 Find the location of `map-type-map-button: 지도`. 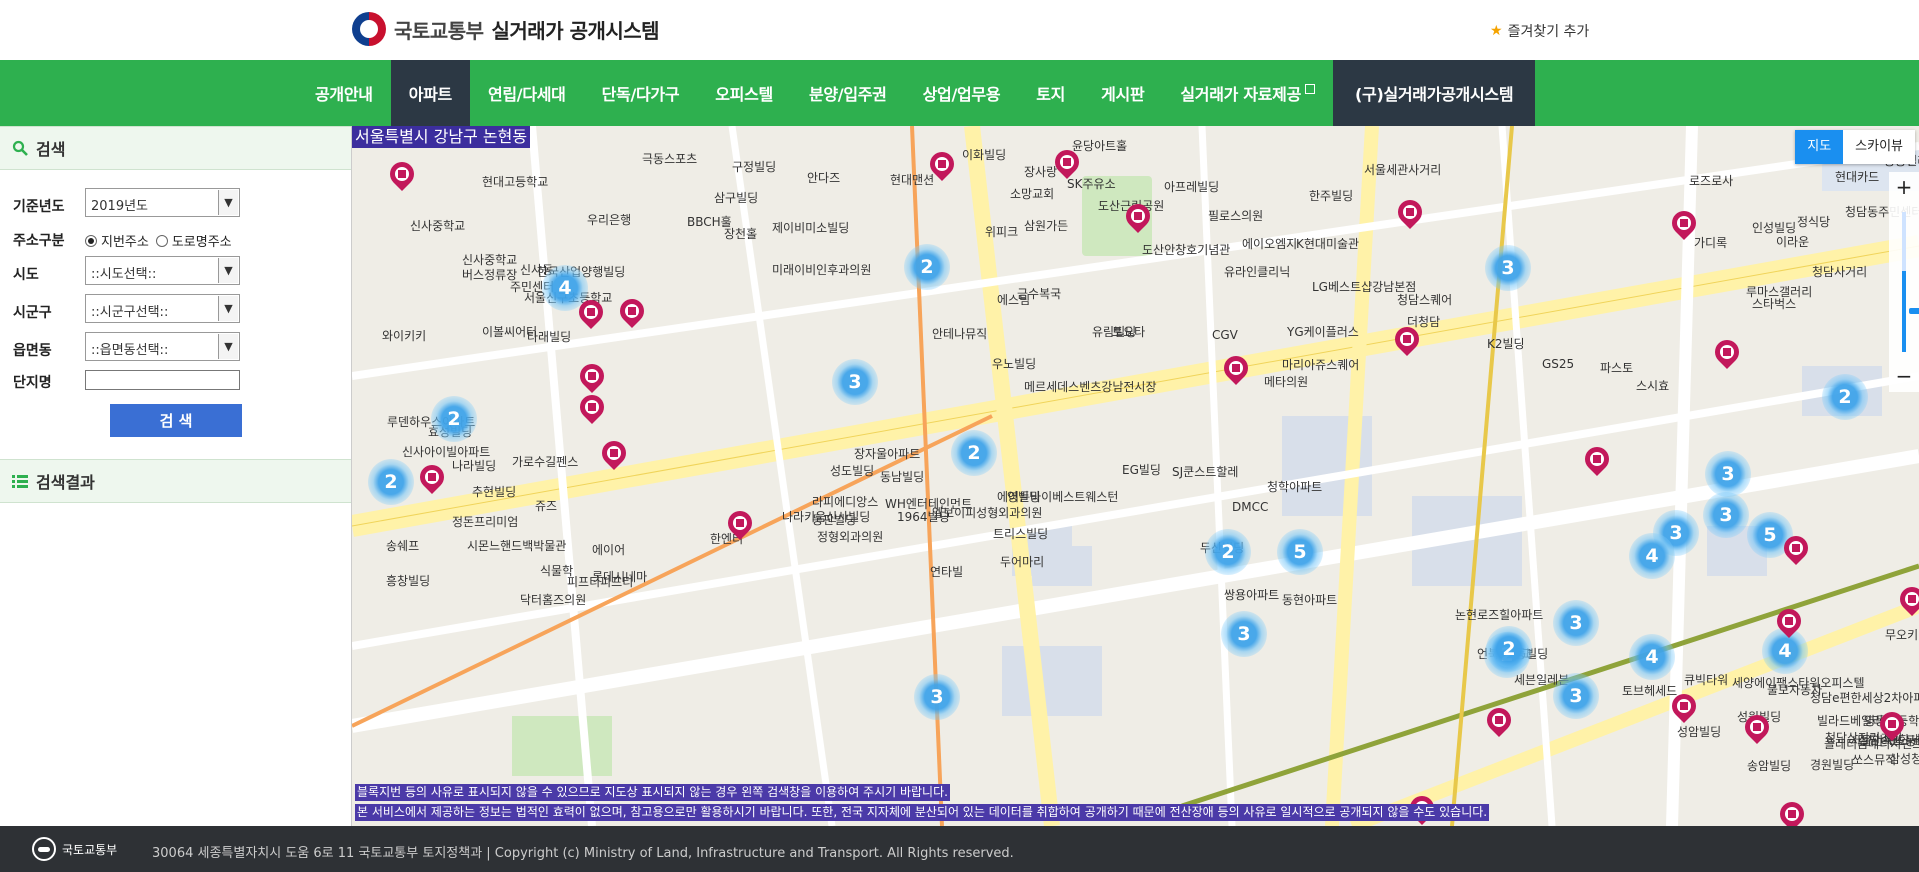

map-type-map-button: 지도 is located at coordinates (1819, 147).